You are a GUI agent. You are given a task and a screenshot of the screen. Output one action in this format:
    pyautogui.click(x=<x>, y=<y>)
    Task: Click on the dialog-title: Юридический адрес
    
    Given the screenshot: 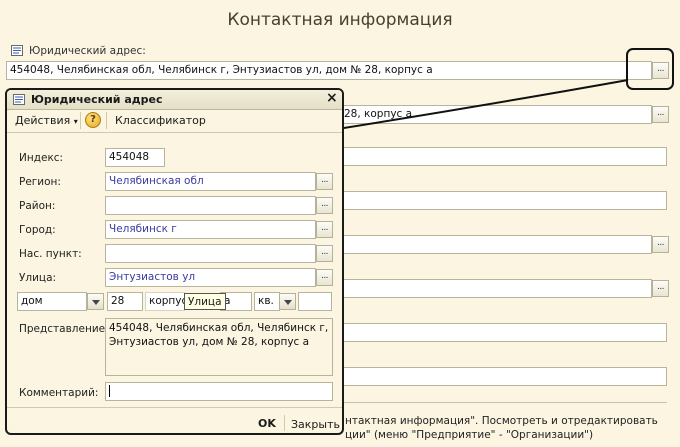 What is the action you would take?
    pyautogui.click(x=97, y=99)
    